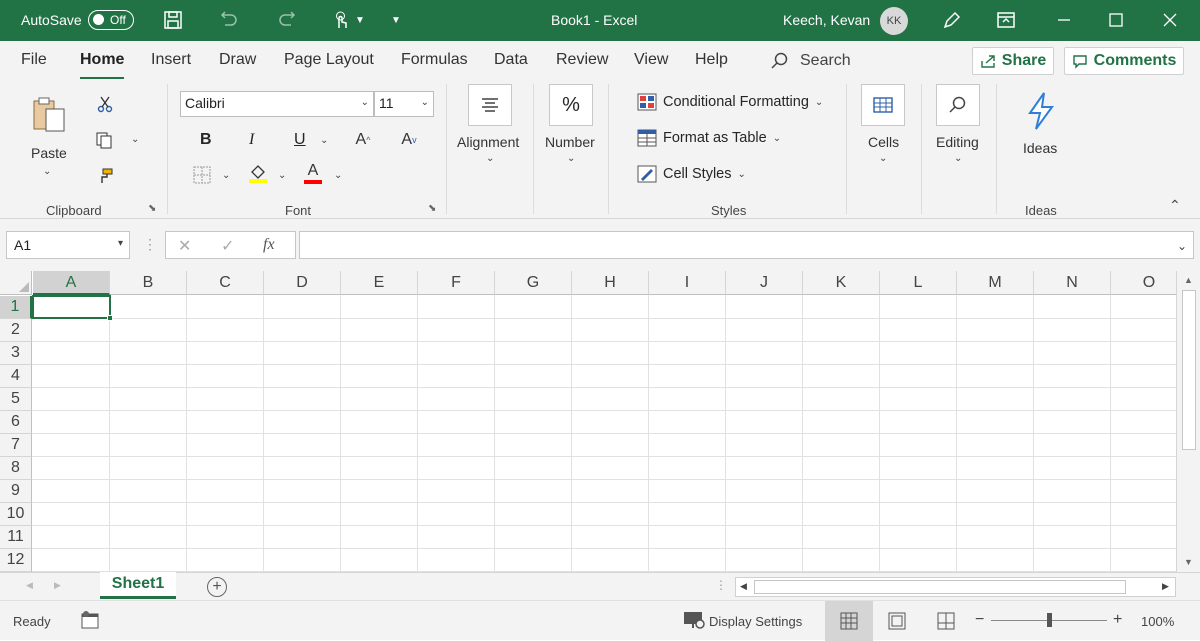  I want to click on tab-data: Data, so click(511, 60).